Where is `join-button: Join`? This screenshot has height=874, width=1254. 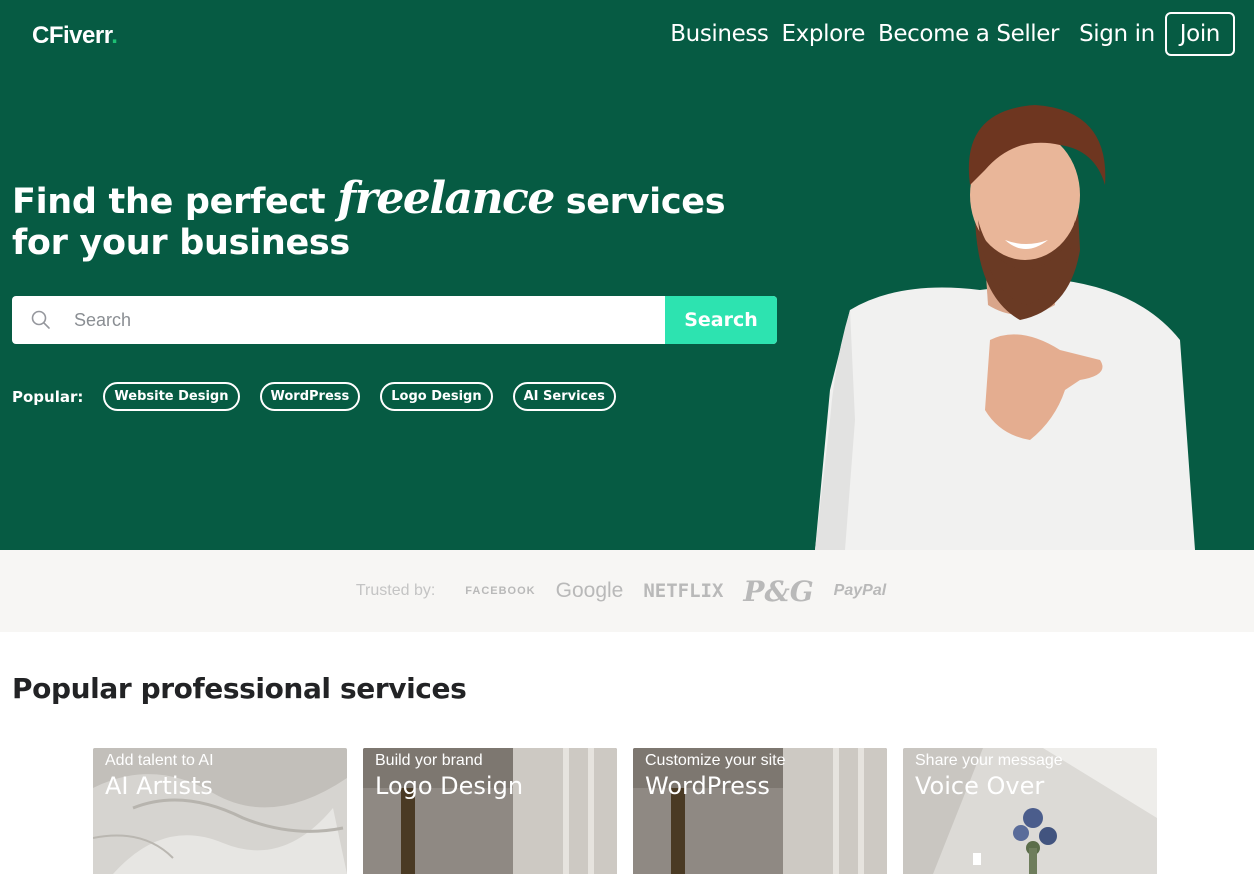 join-button: Join is located at coordinates (1199, 34).